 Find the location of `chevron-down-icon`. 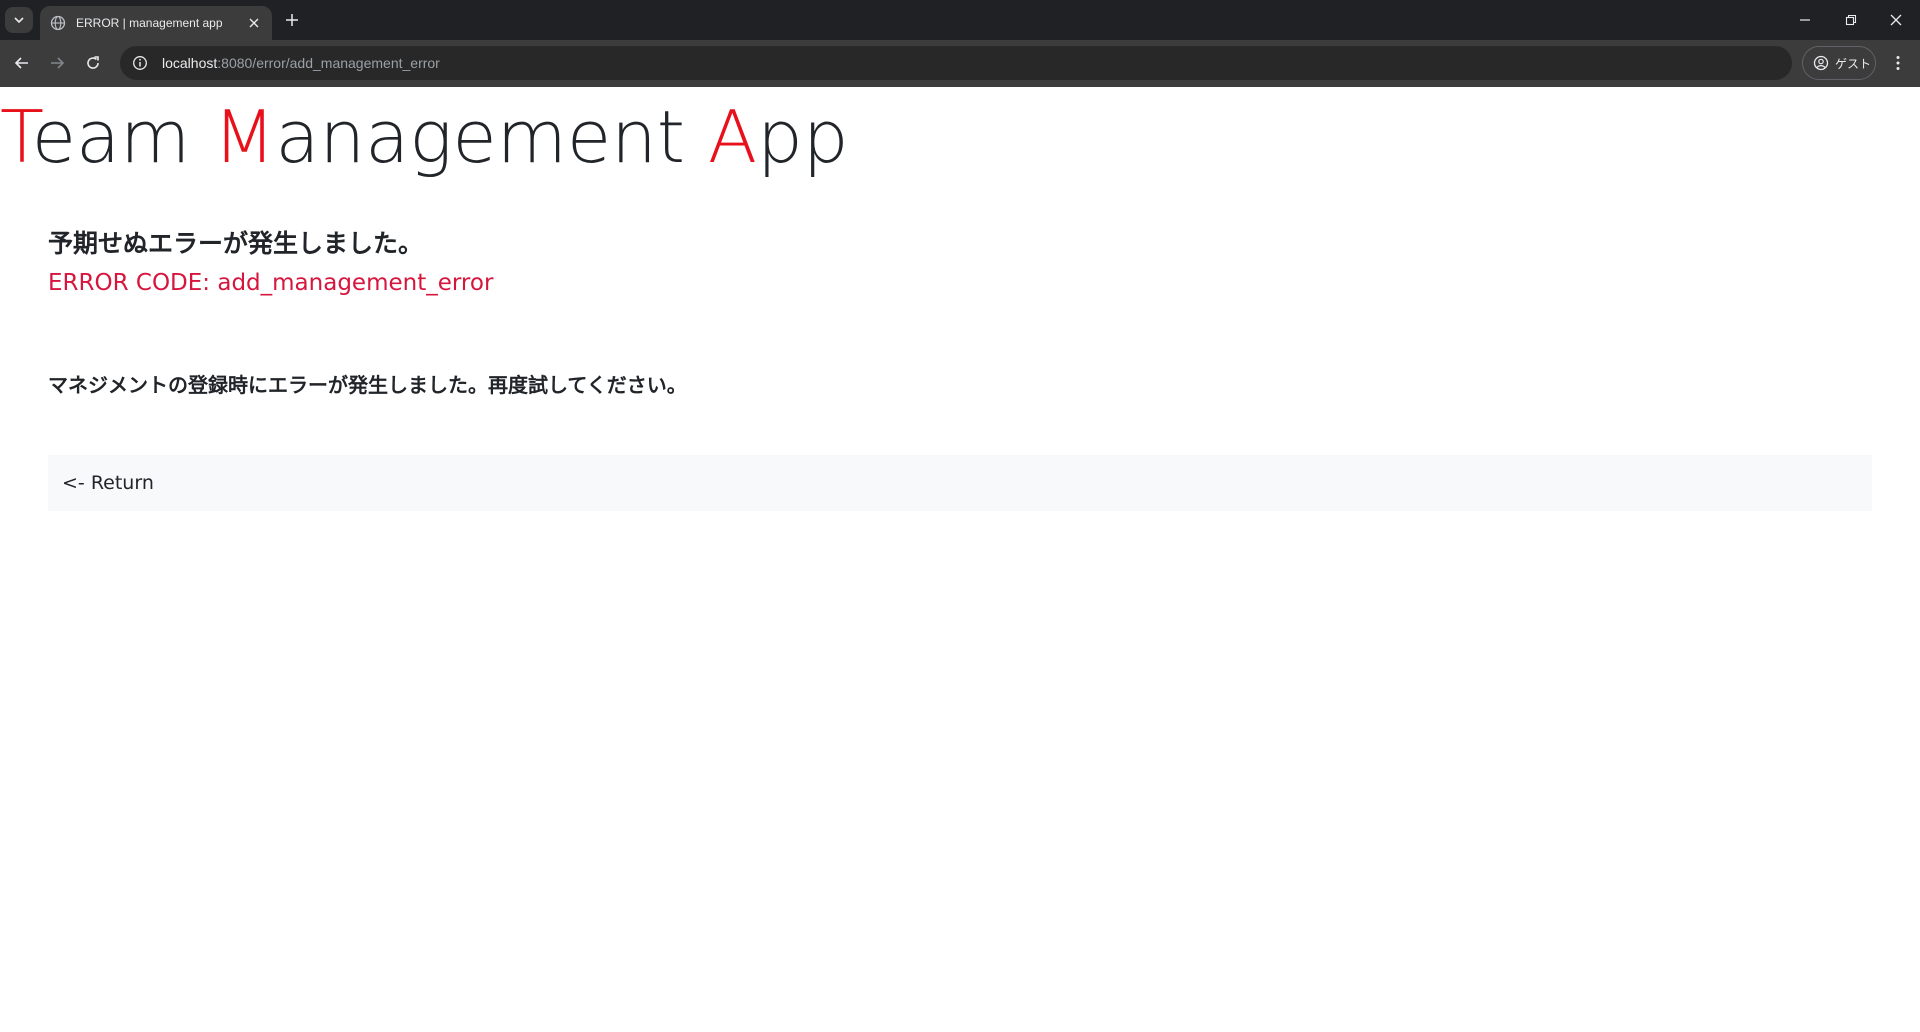

chevron-down-icon is located at coordinates (19, 20).